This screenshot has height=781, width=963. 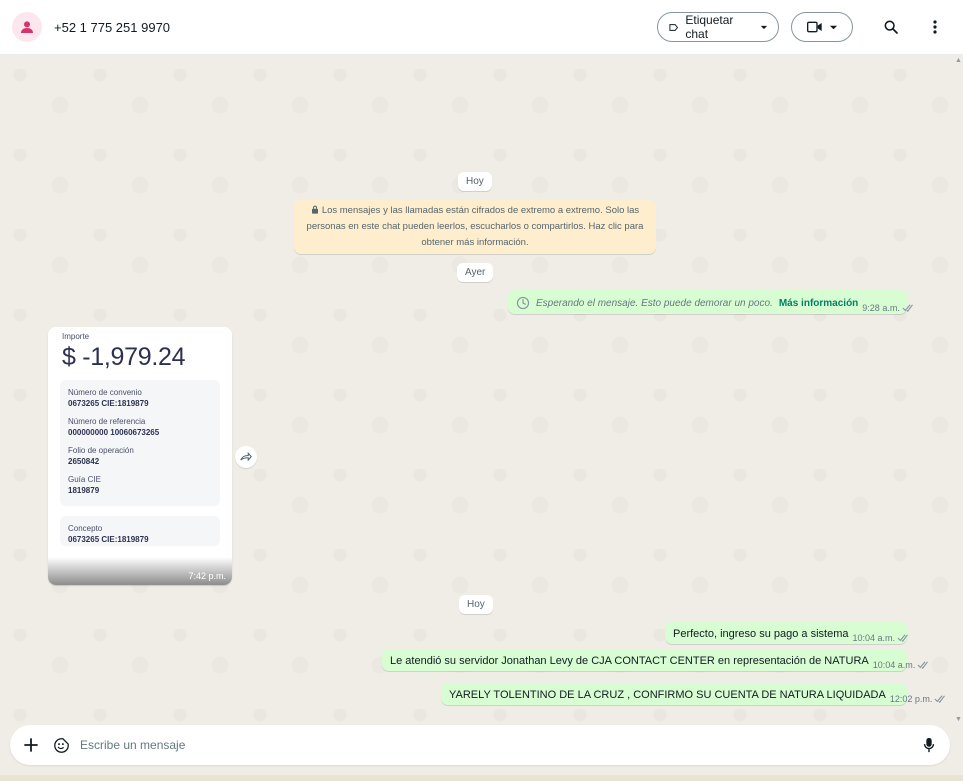 I want to click on chat-scrollbar: ▲ ▼, so click(x=958, y=390).